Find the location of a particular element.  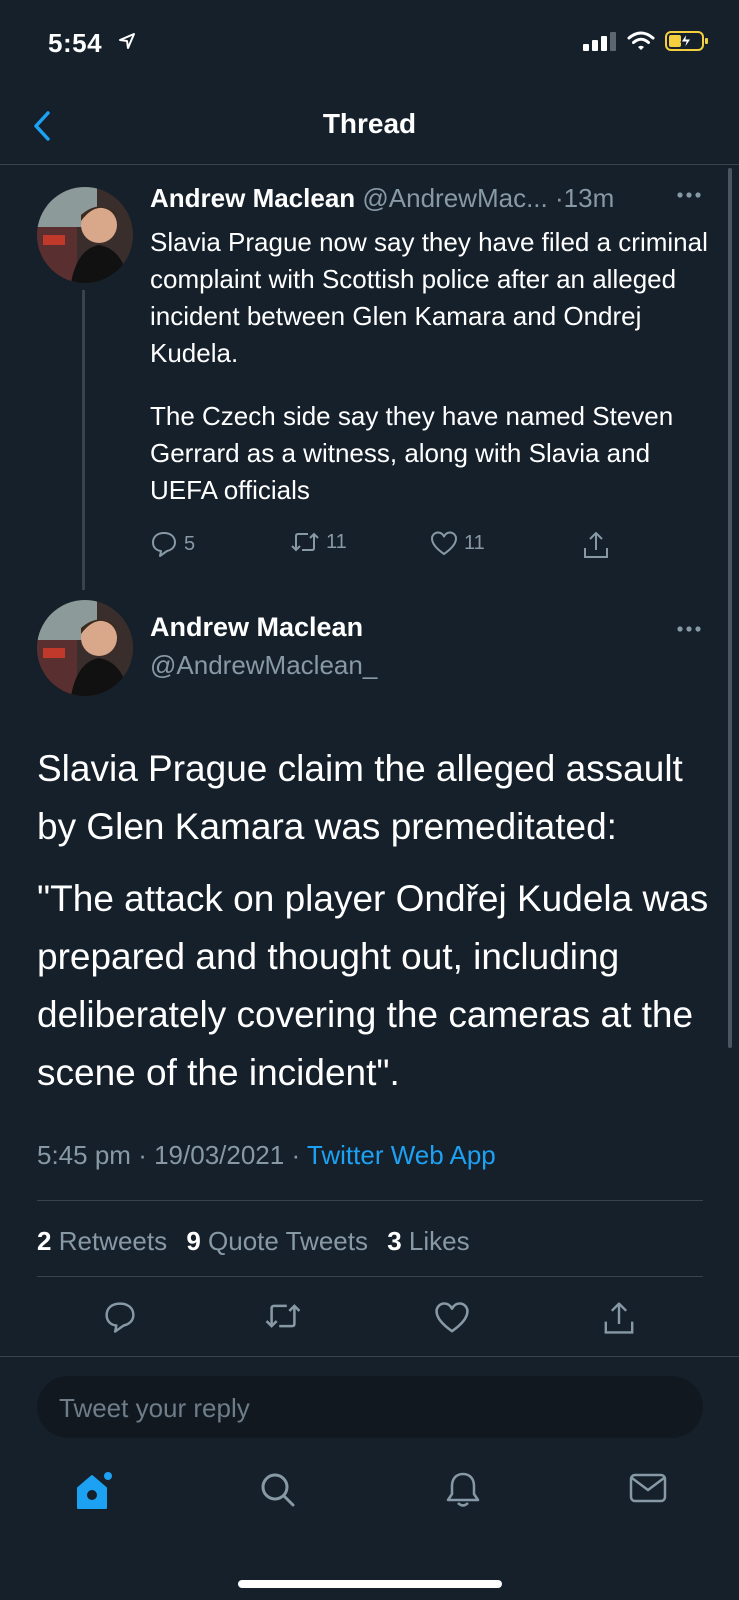

like-button is located at coordinates (452, 1319).